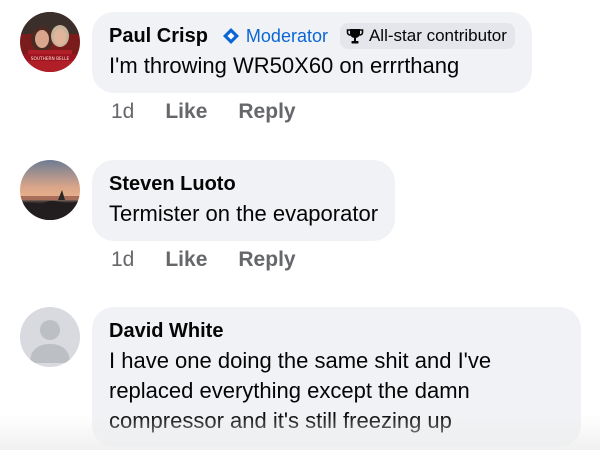  Describe the element at coordinates (286, 35) in the screenshot. I see `moderator-label: Moderator` at that location.